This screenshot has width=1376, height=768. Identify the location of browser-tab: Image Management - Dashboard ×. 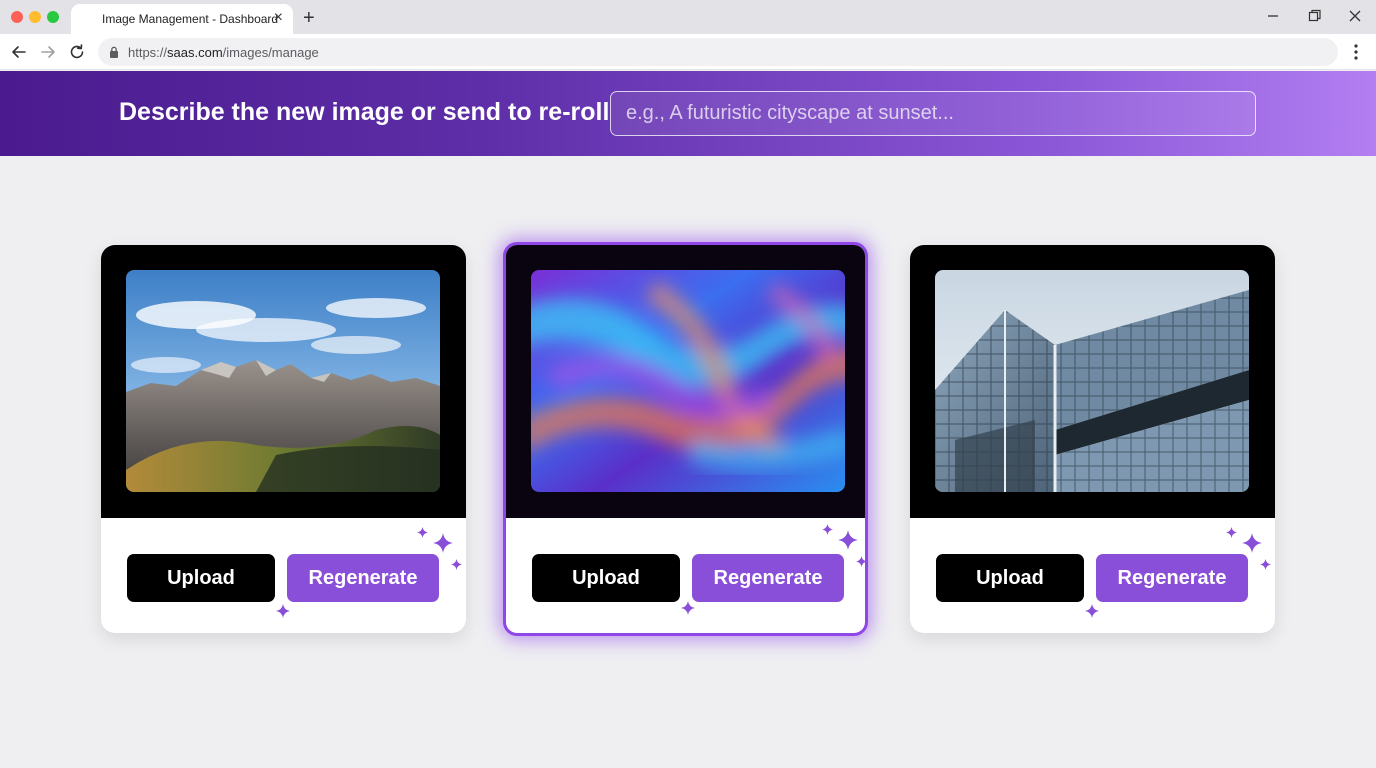
(182, 19).